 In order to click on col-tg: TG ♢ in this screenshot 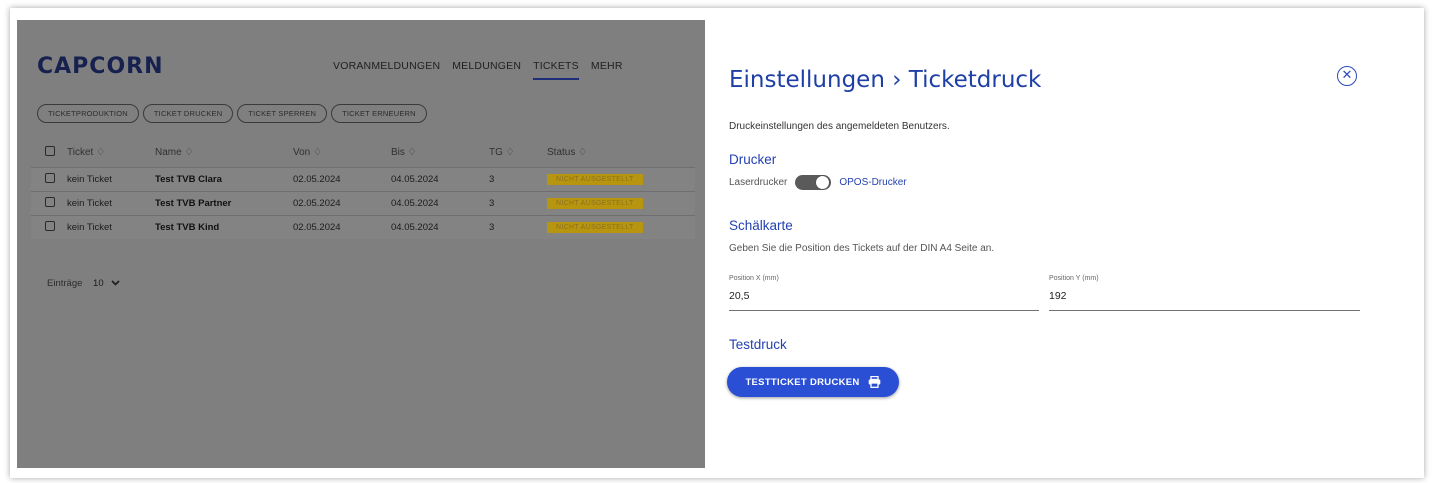, I will do `click(518, 153)`.